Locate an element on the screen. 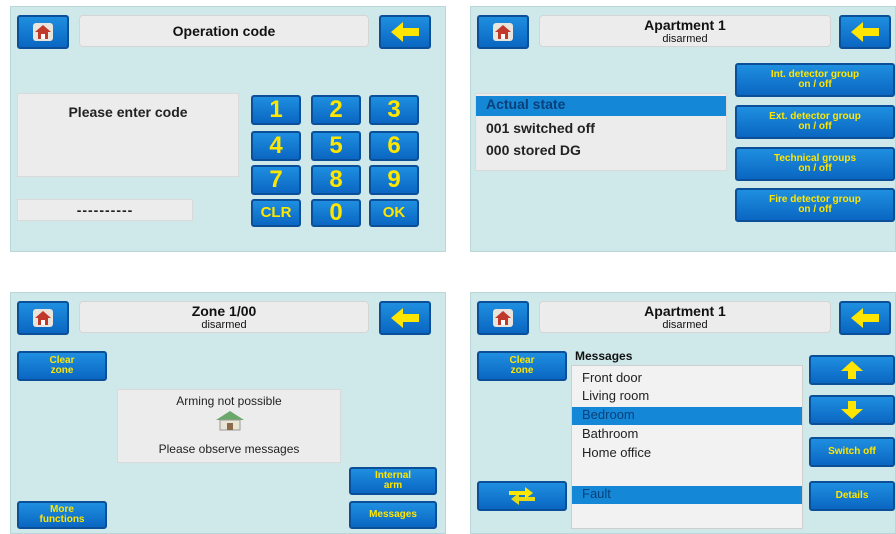  key-7: 7 is located at coordinates (276, 180).